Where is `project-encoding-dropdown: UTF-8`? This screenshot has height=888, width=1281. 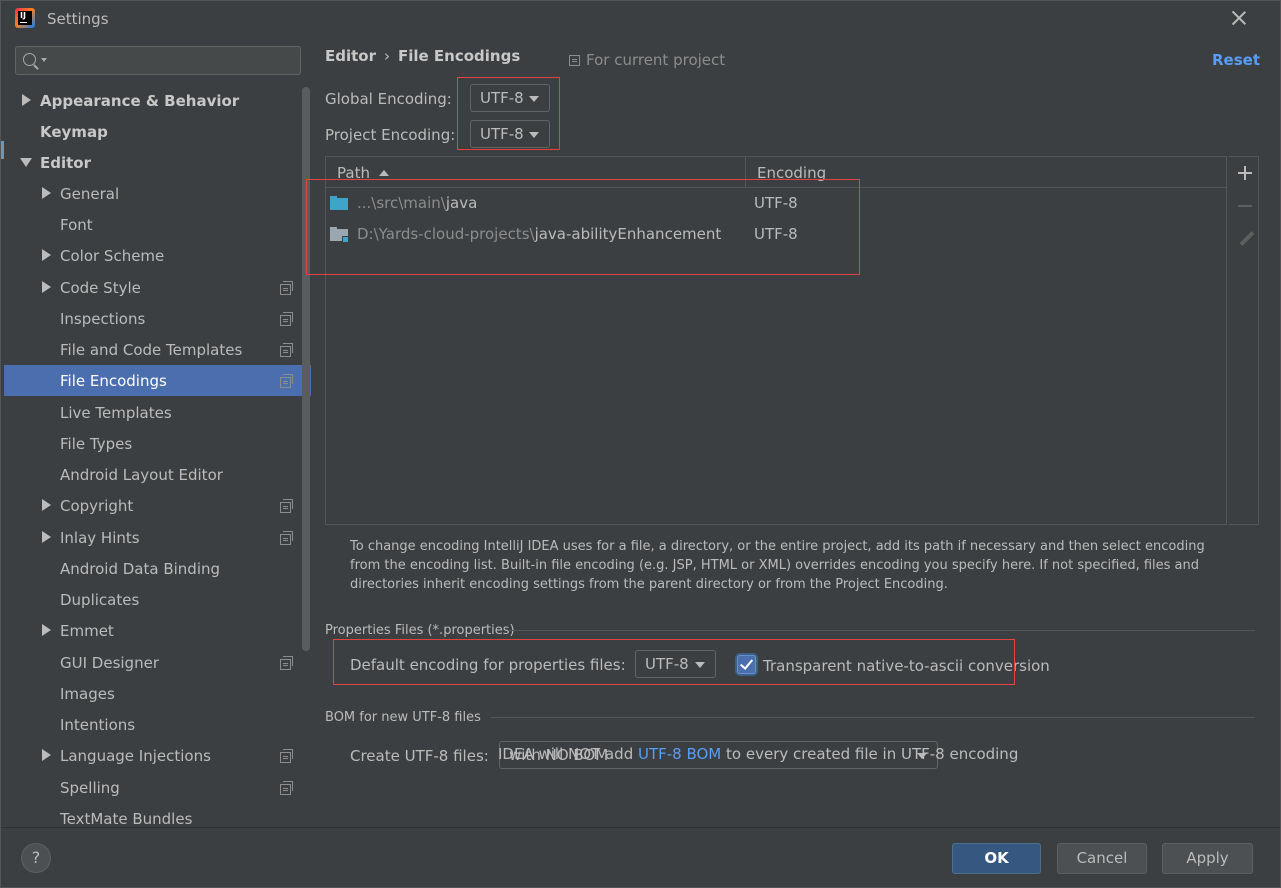 project-encoding-dropdown: UTF-8 is located at coordinates (510, 134).